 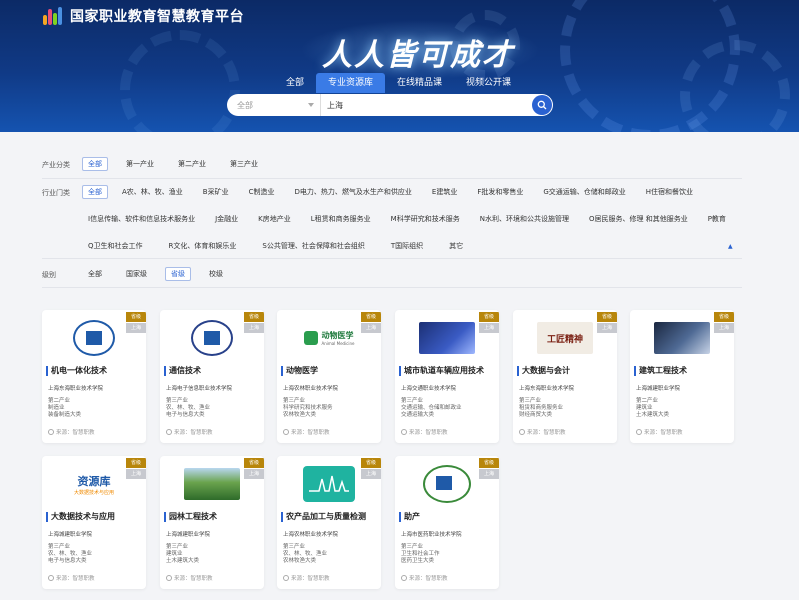 What do you see at coordinates (669, 192) in the screenshot?
I see `filter-option: H住宿和餐饮业` at bounding box center [669, 192].